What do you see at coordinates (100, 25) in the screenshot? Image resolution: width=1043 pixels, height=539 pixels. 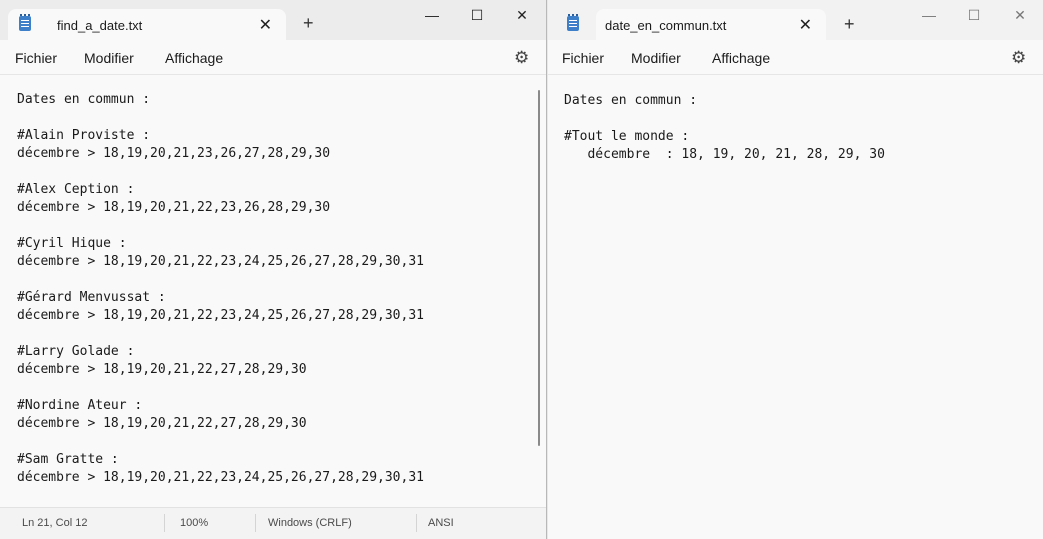 I see `tab-label: find_a_date.txt` at bounding box center [100, 25].